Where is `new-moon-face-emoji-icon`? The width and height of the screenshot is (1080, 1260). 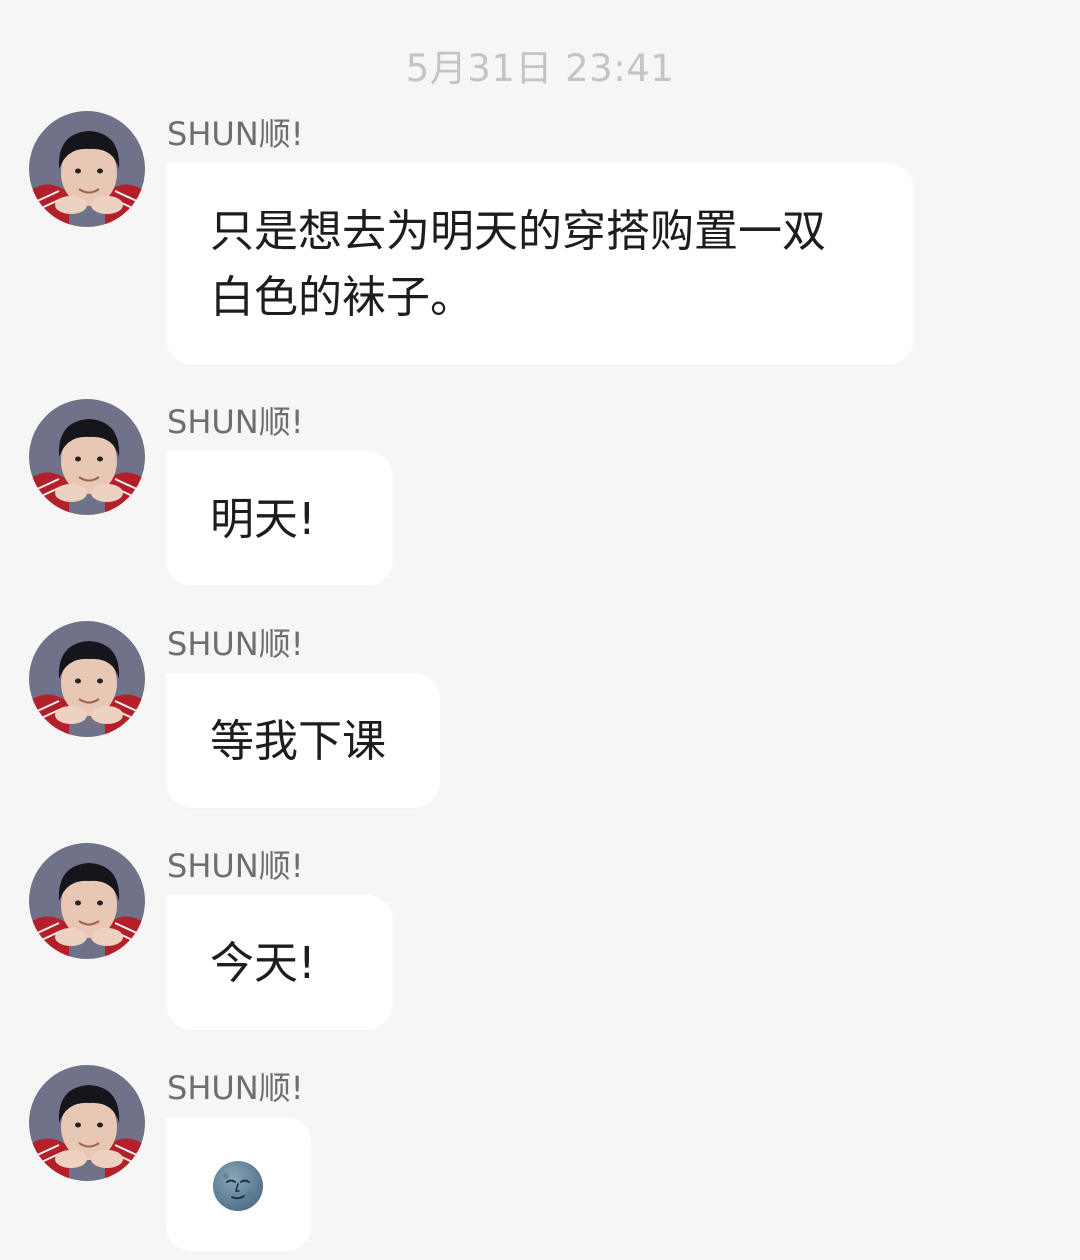 new-moon-face-emoji-icon is located at coordinates (238, 1186).